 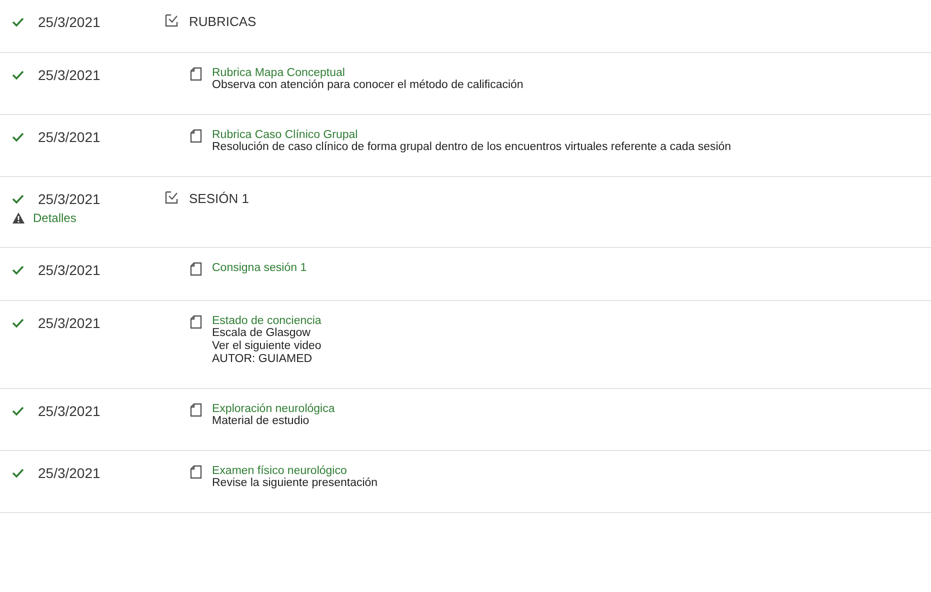 What do you see at coordinates (219, 198) in the screenshot?
I see `section-title: SESIÓN 1` at bounding box center [219, 198].